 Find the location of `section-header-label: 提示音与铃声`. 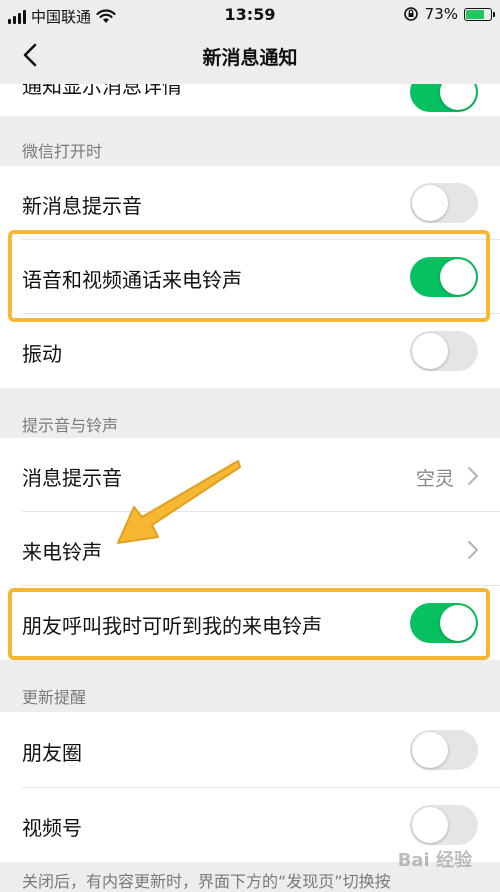

section-header-label: 提示音与铃声 is located at coordinates (70, 425).